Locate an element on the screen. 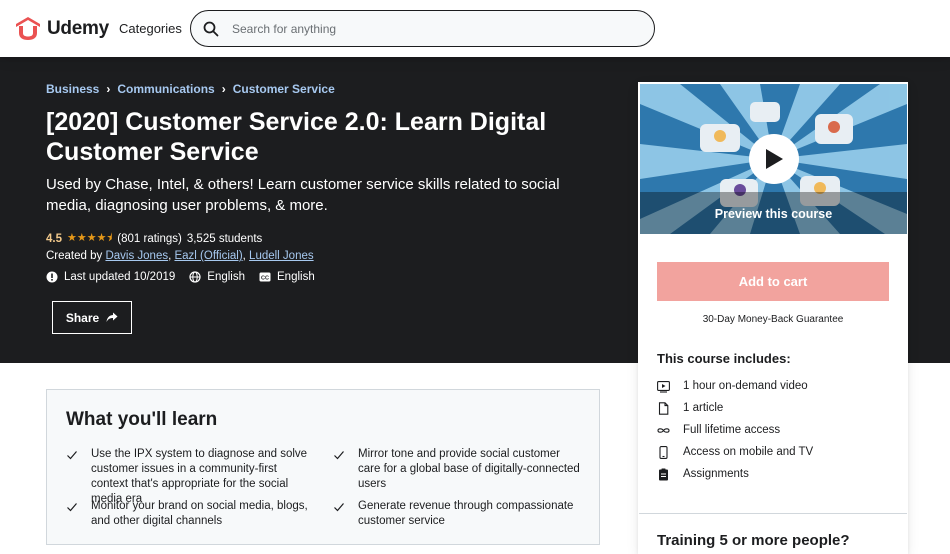 This screenshot has width=950, height=554. alert-badge-icon is located at coordinates (52, 277).